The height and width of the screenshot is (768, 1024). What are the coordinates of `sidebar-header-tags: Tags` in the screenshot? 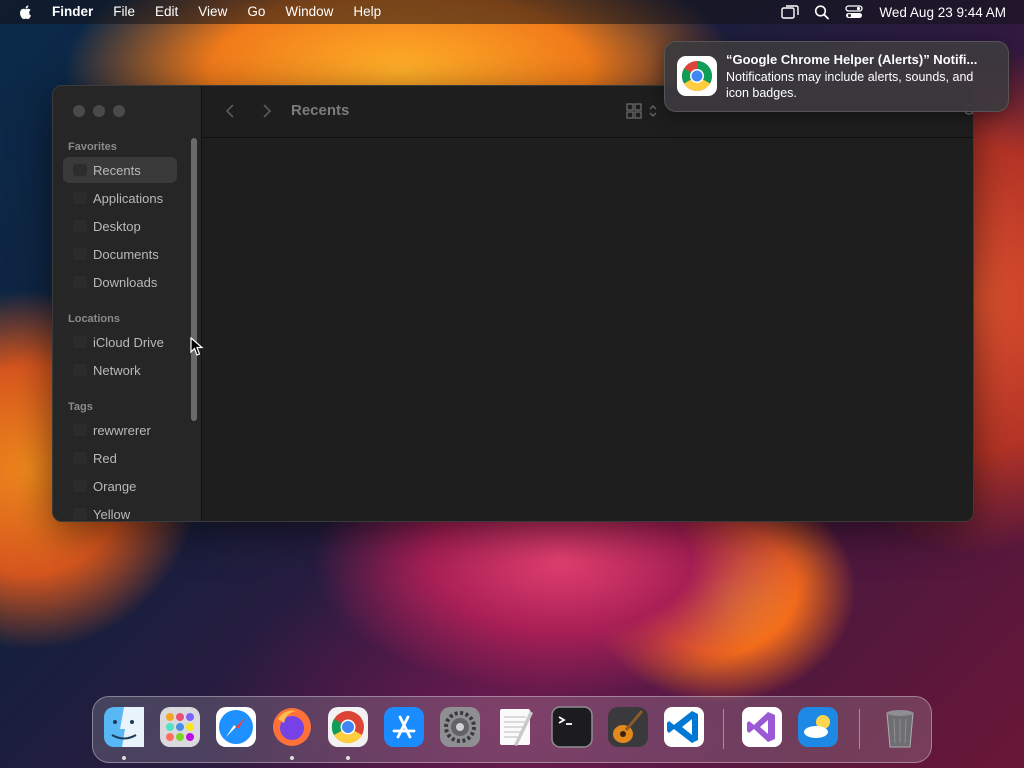 It's located at (80, 407).